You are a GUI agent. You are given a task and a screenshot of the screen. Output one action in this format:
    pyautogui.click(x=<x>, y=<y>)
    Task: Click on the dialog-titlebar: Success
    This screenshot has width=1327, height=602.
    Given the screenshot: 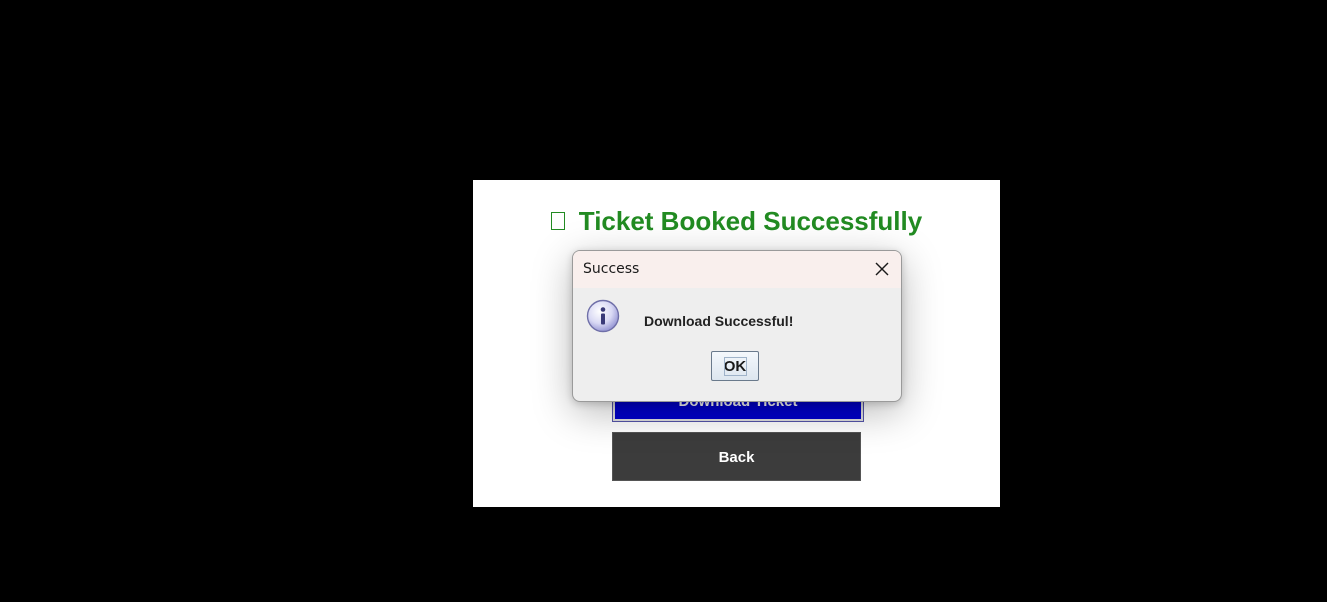 What is the action you would take?
    pyautogui.click(x=737, y=269)
    